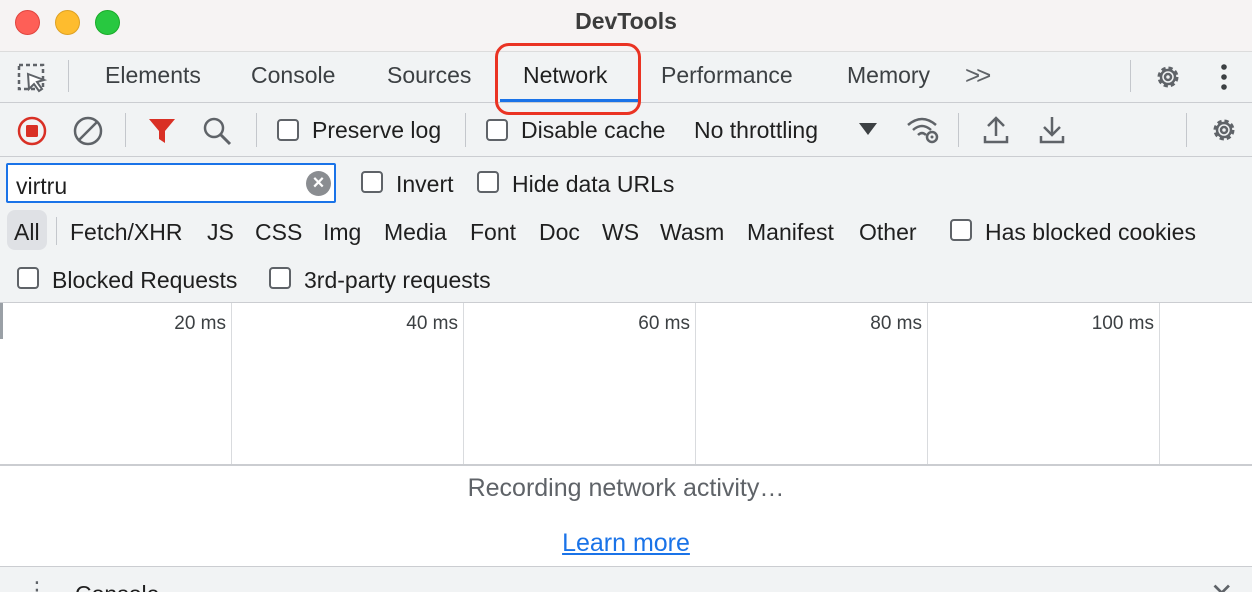 The width and height of the screenshot is (1252, 592). What do you see at coordinates (117, 586) in the screenshot?
I see `drawer-tab-console: Console` at bounding box center [117, 586].